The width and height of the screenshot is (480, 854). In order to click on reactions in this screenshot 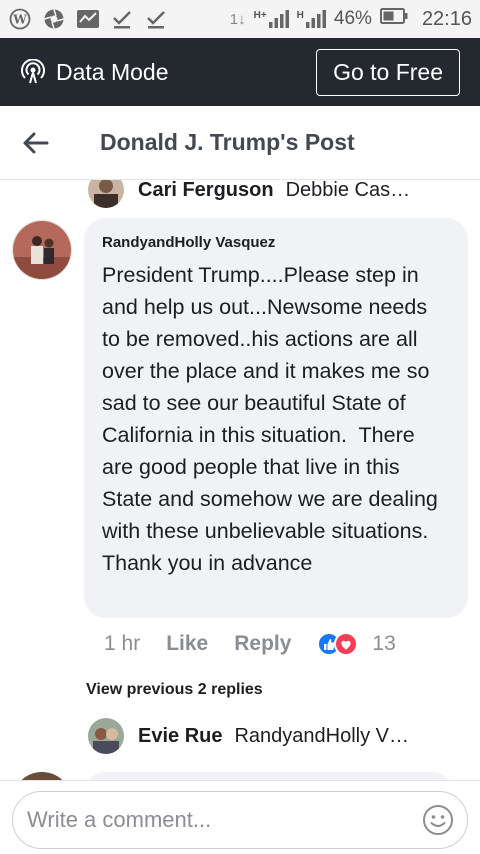, I will do `click(338, 644)`.